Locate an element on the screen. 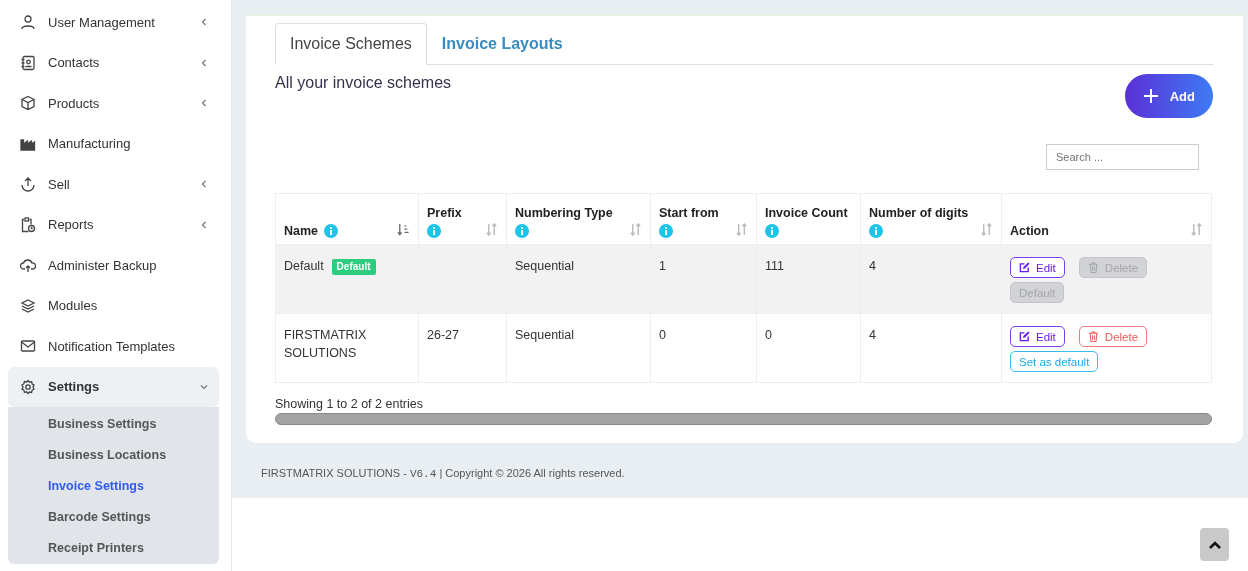 The width and height of the screenshot is (1248, 571). submenu-item: Business Locations is located at coordinates (133, 455).